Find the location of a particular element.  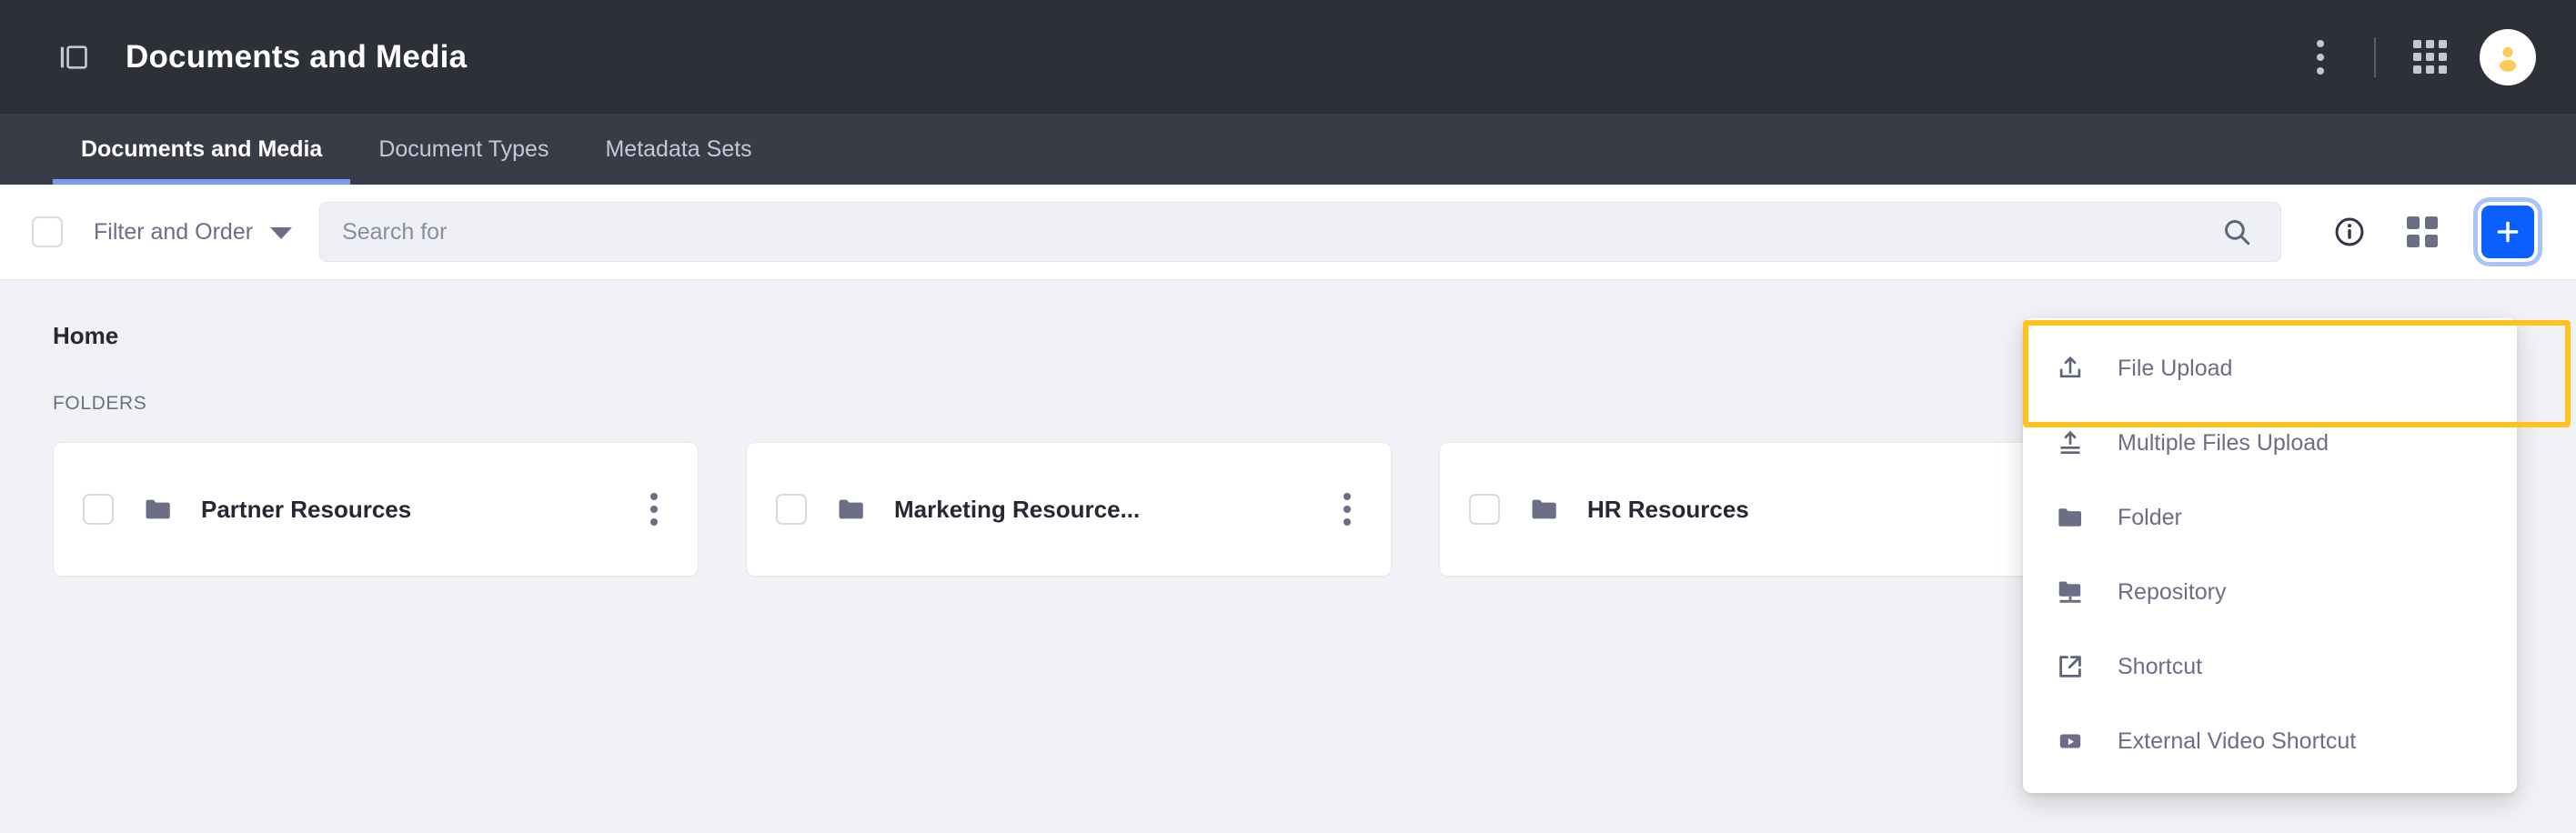

breadcrumb: Home is located at coordinates (85, 336).